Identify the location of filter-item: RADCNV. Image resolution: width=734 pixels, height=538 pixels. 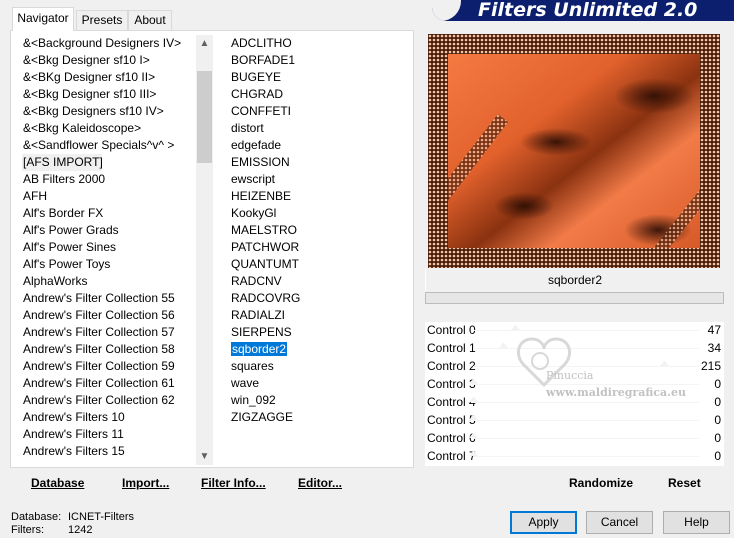
(315, 281).